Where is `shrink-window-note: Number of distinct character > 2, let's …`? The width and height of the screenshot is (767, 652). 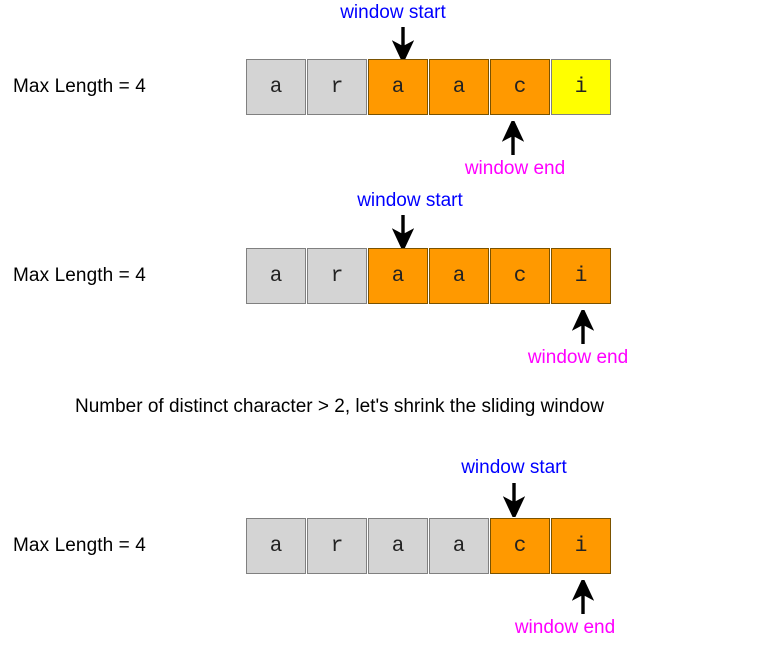
shrink-window-note: Number of distinct character > 2, let's … is located at coordinates (340, 406).